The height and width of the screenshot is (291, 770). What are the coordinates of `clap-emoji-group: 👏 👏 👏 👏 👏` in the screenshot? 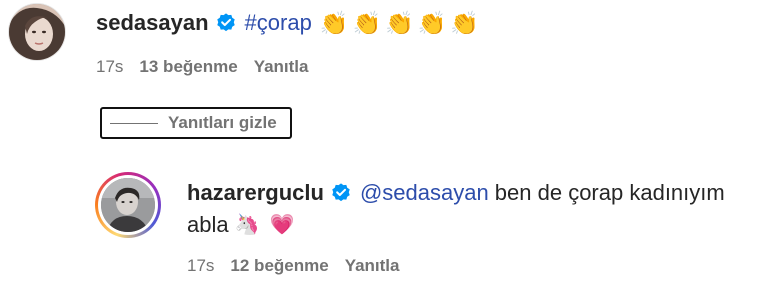 It's located at (399, 22).